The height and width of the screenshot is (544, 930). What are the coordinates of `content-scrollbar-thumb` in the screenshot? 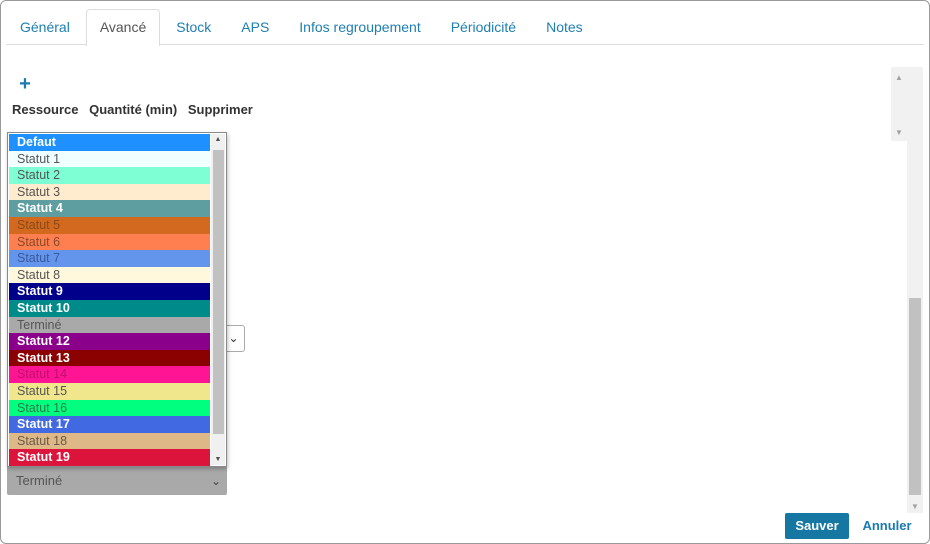 It's located at (915, 396).